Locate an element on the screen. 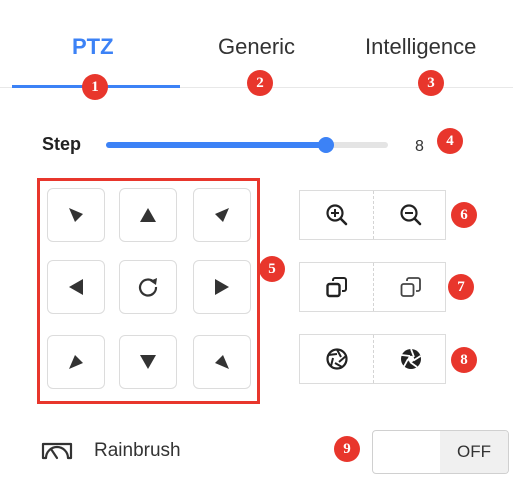 The height and width of the screenshot is (482, 513). pan-down-button is located at coordinates (148, 362).